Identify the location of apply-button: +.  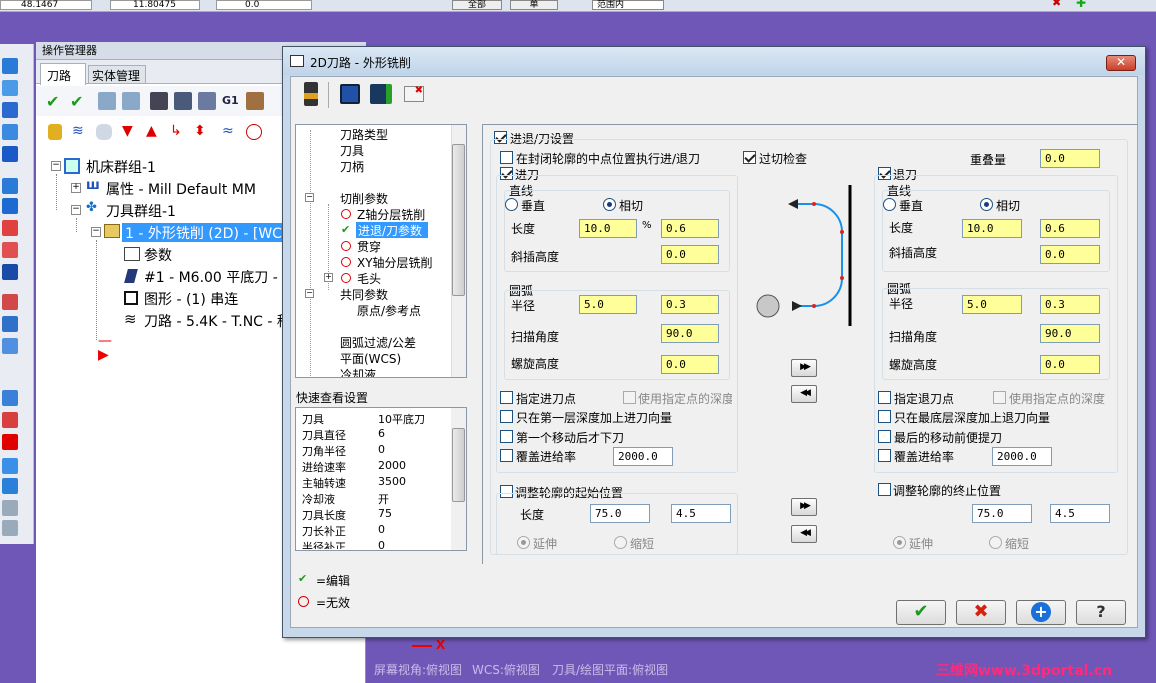
(1041, 612).